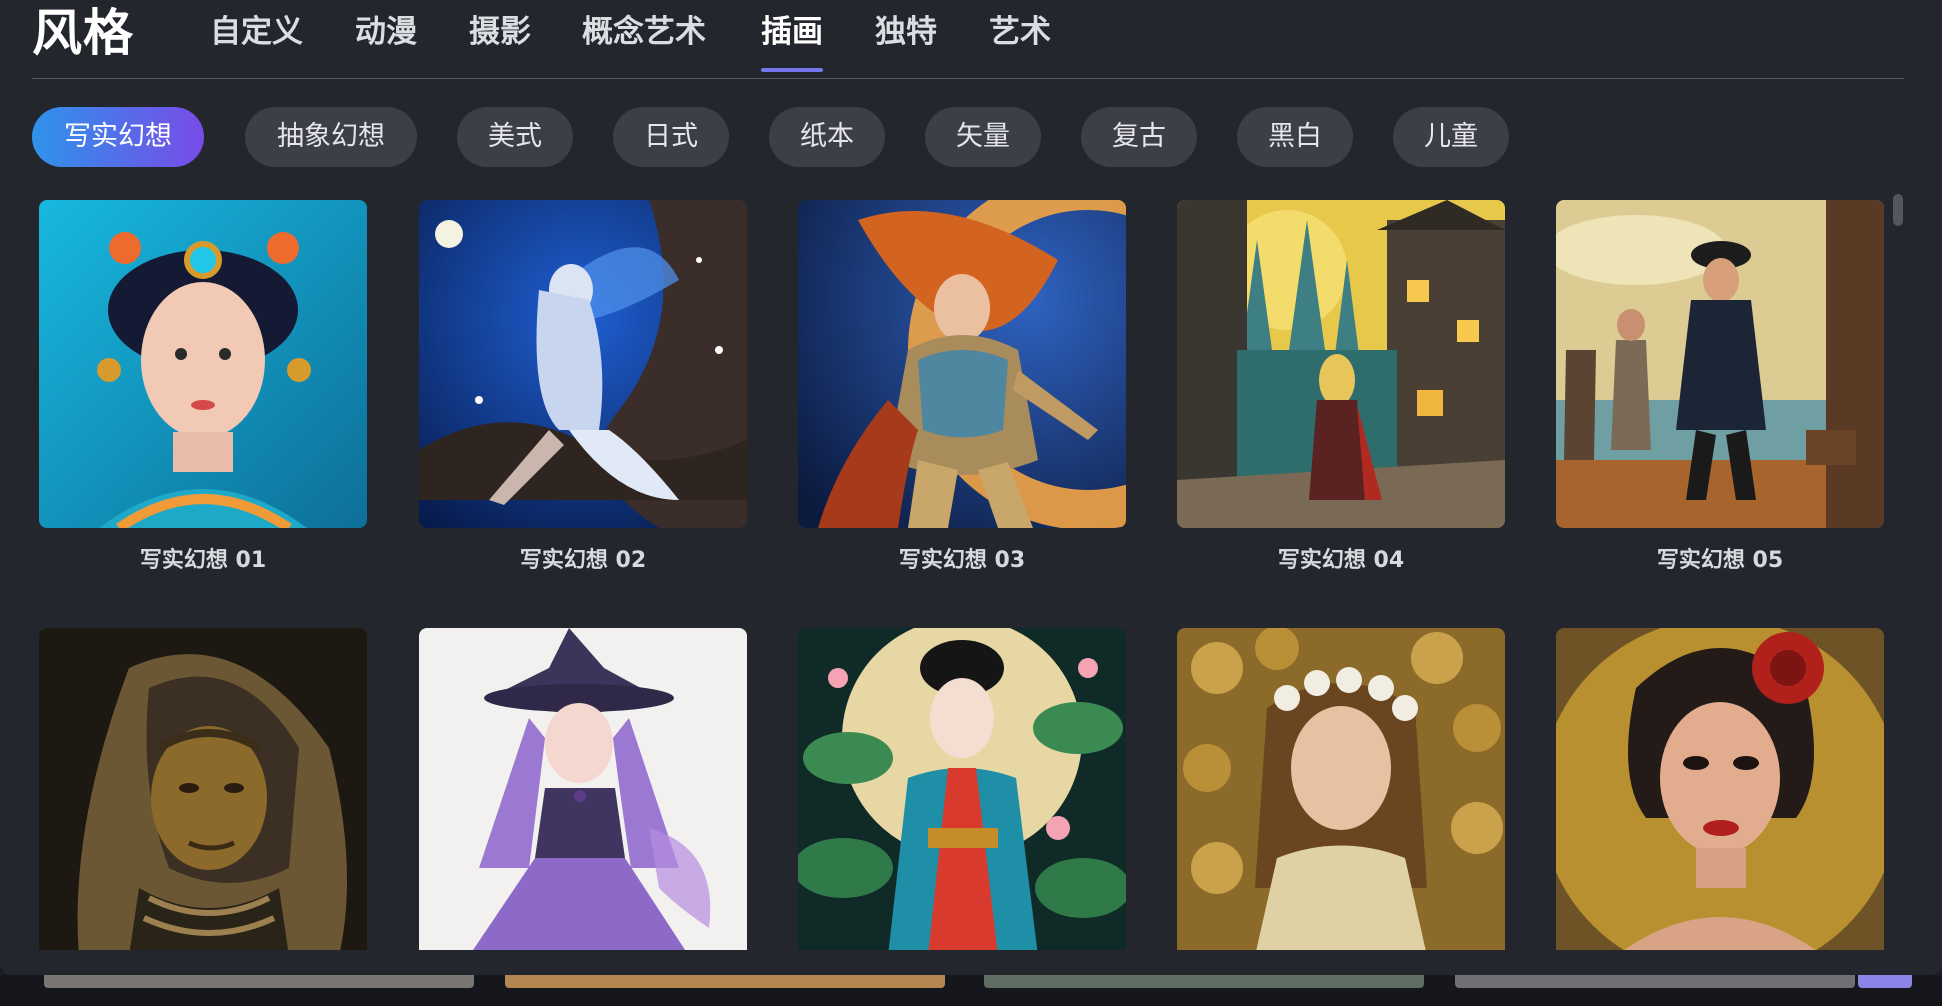 This screenshot has height=1006, width=1942. I want to click on purple-witch-image, so click(583, 789).